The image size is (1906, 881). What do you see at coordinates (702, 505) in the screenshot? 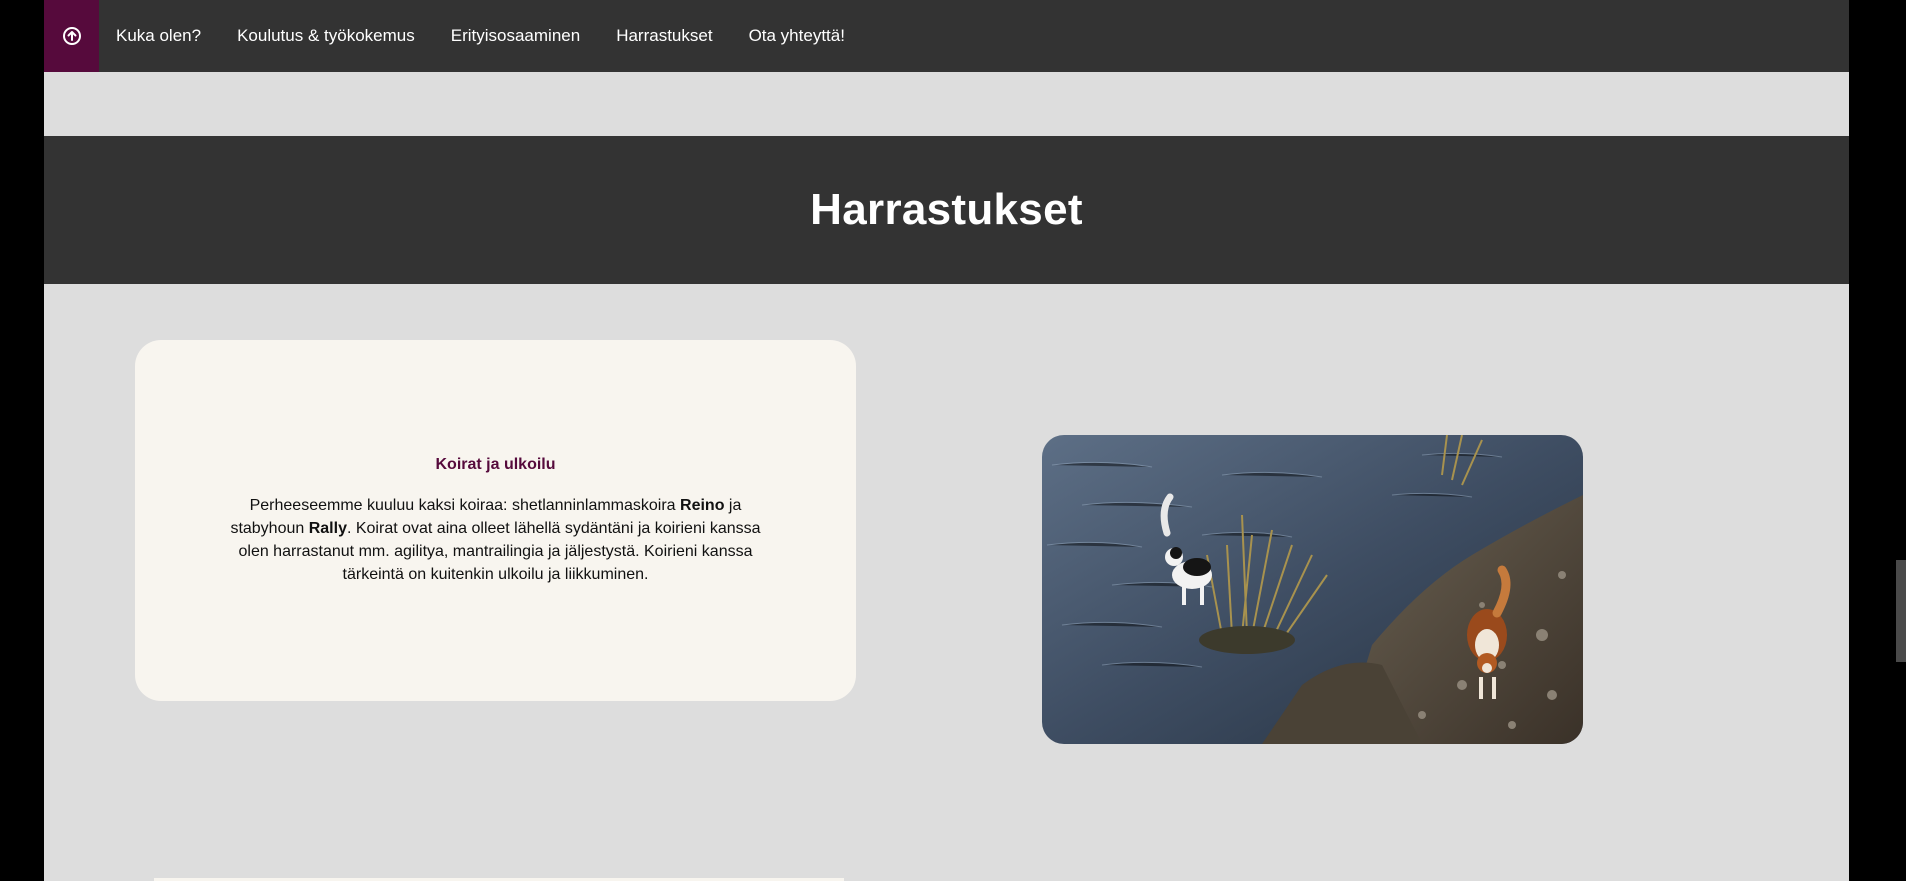
I see `dog-name-reino: Reino` at bounding box center [702, 505].